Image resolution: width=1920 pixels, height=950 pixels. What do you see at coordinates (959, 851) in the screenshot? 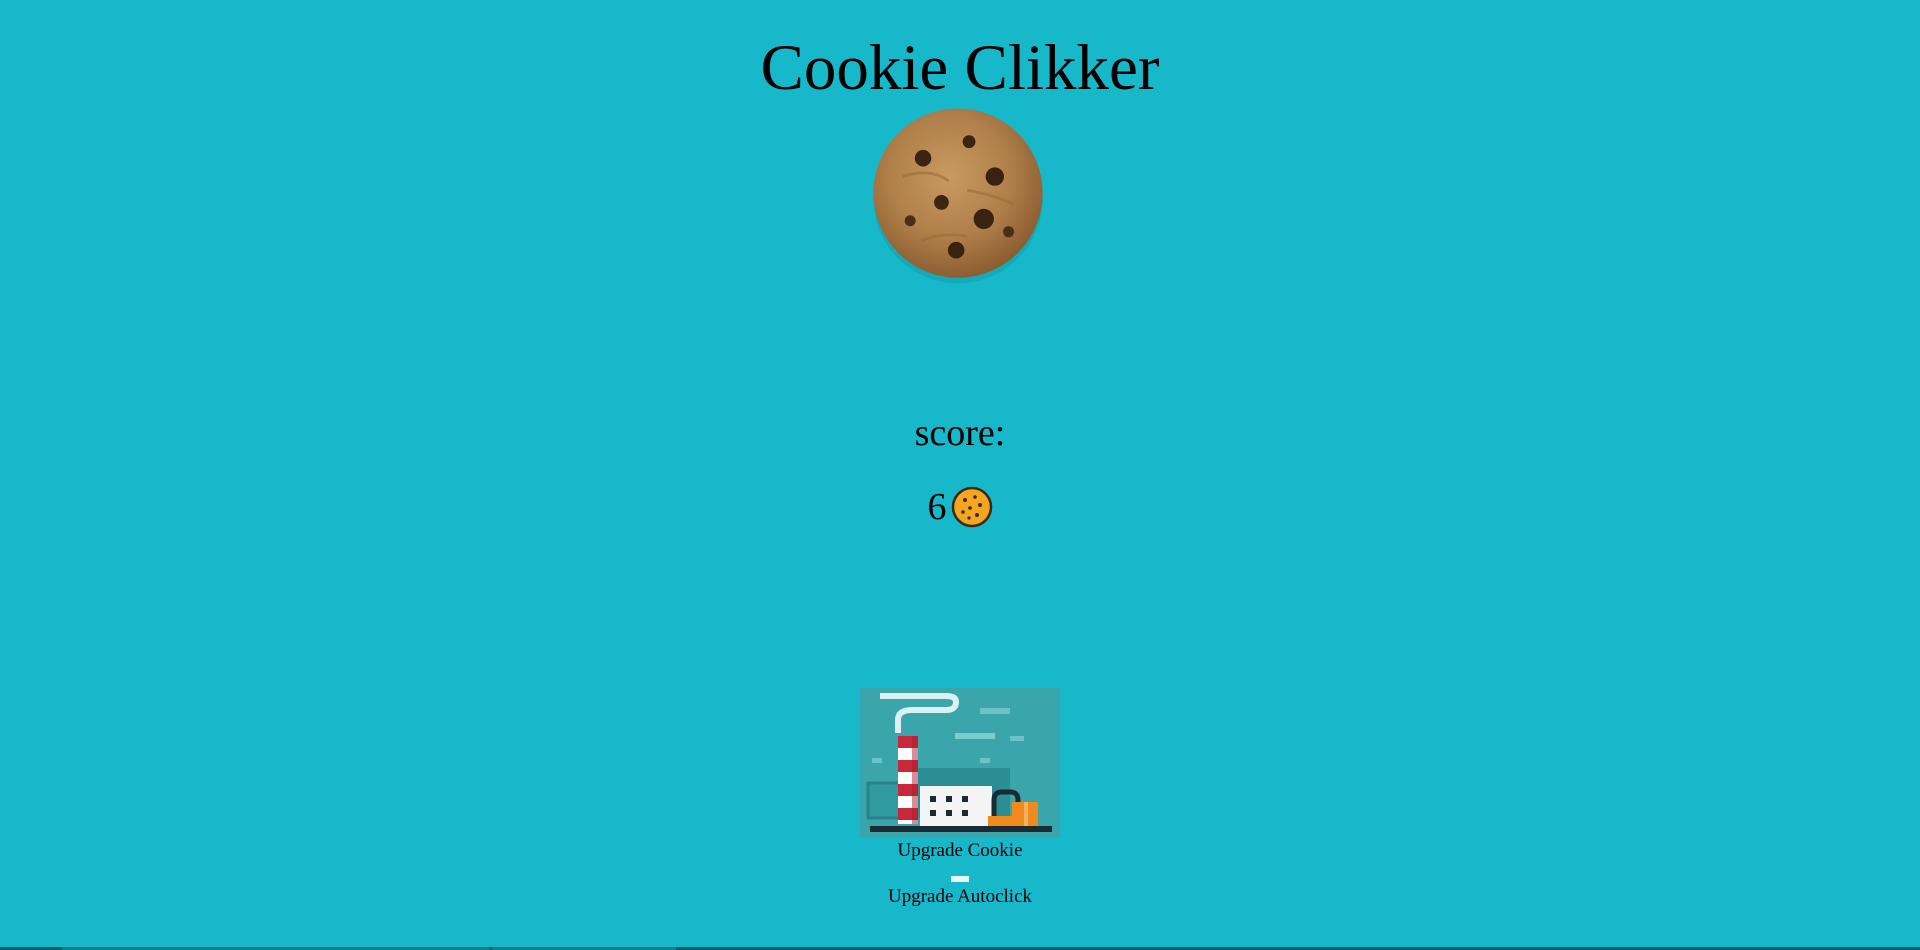
I see `upgrade-cookie-button: Upgrade Cookie` at bounding box center [959, 851].